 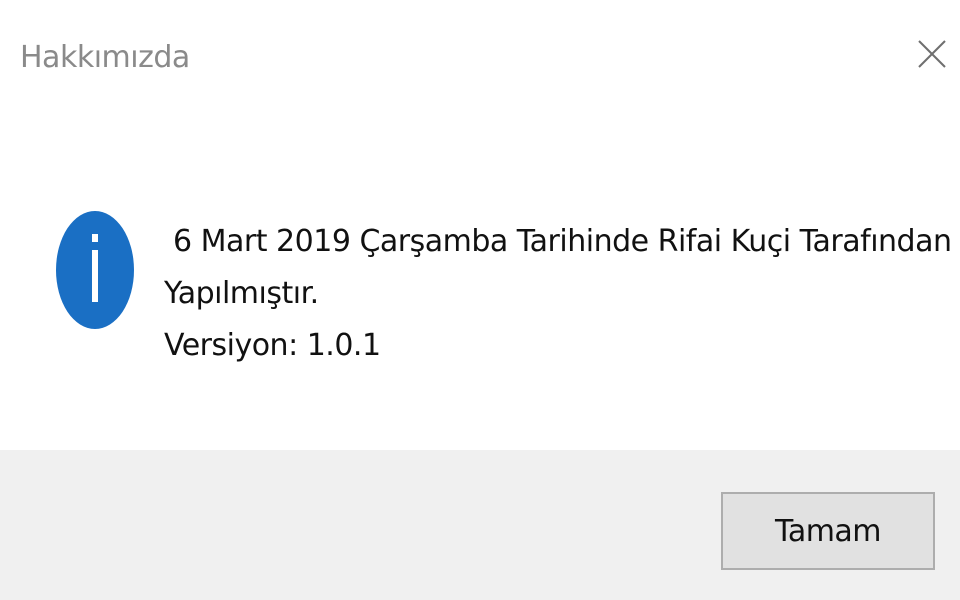 What do you see at coordinates (828, 531) in the screenshot?
I see `ok-button: Tamam` at bounding box center [828, 531].